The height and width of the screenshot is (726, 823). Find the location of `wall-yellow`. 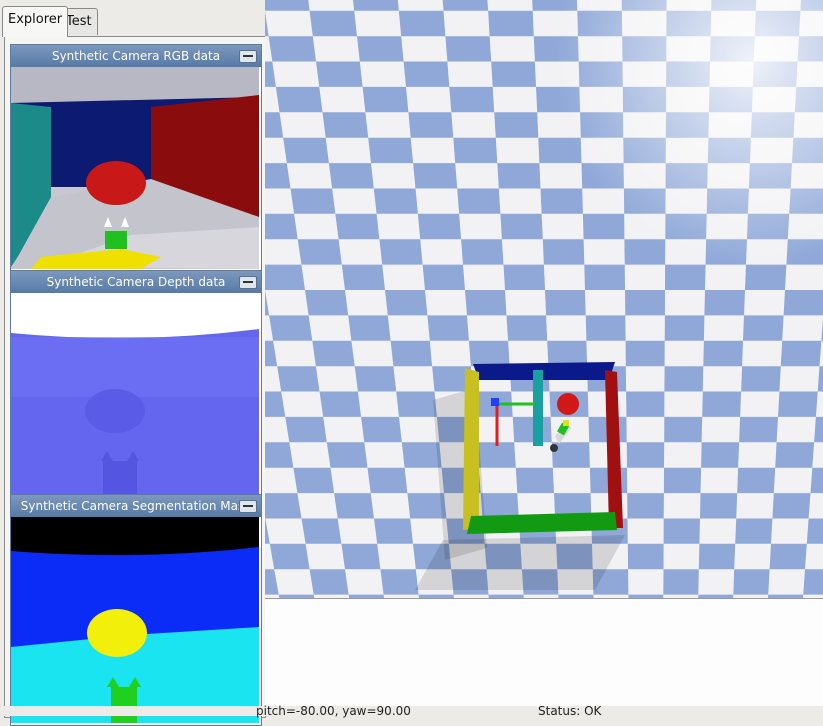

wall-yellow is located at coordinates (471, 449).